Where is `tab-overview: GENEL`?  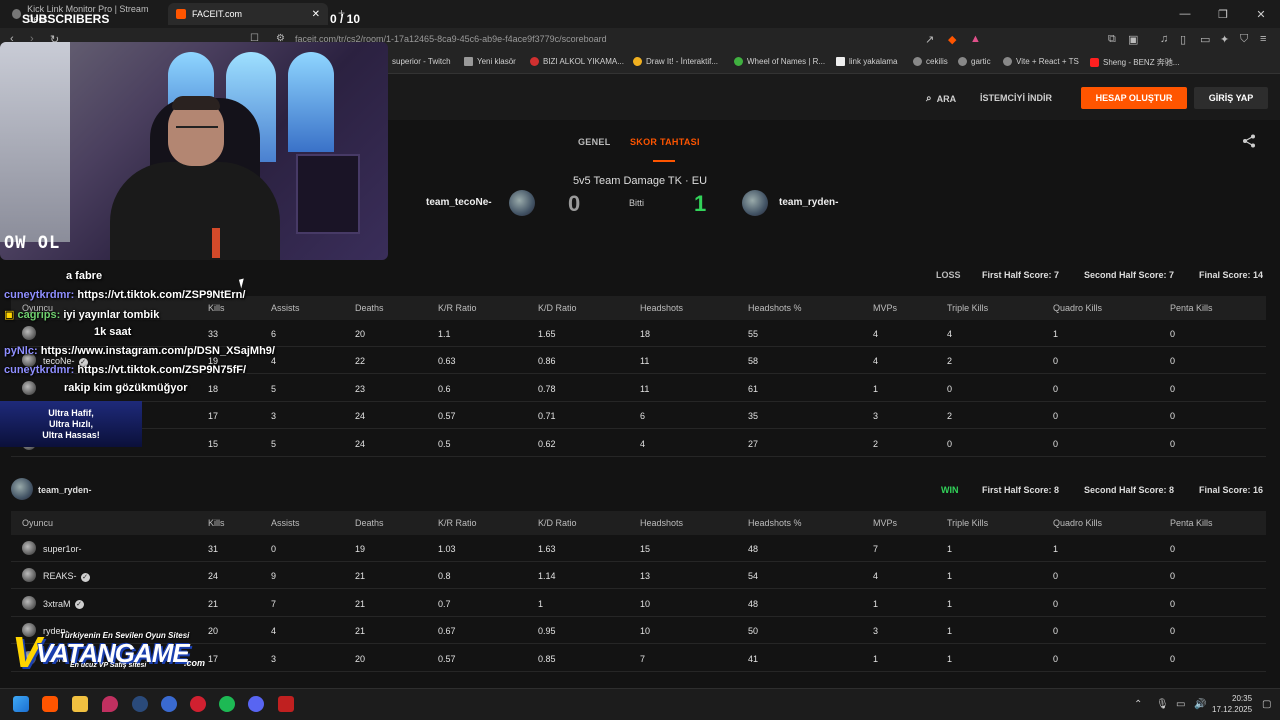 tab-overview: GENEL is located at coordinates (594, 142).